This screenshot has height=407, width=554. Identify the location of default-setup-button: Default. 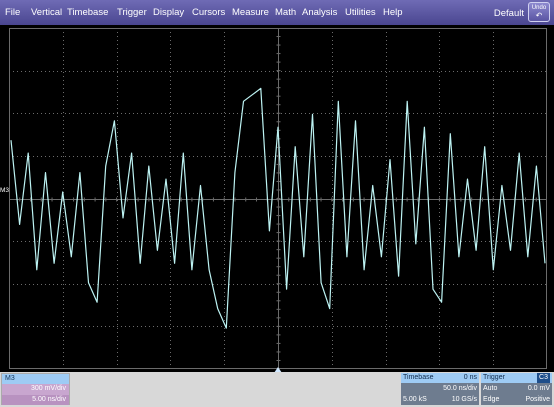
(509, 13).